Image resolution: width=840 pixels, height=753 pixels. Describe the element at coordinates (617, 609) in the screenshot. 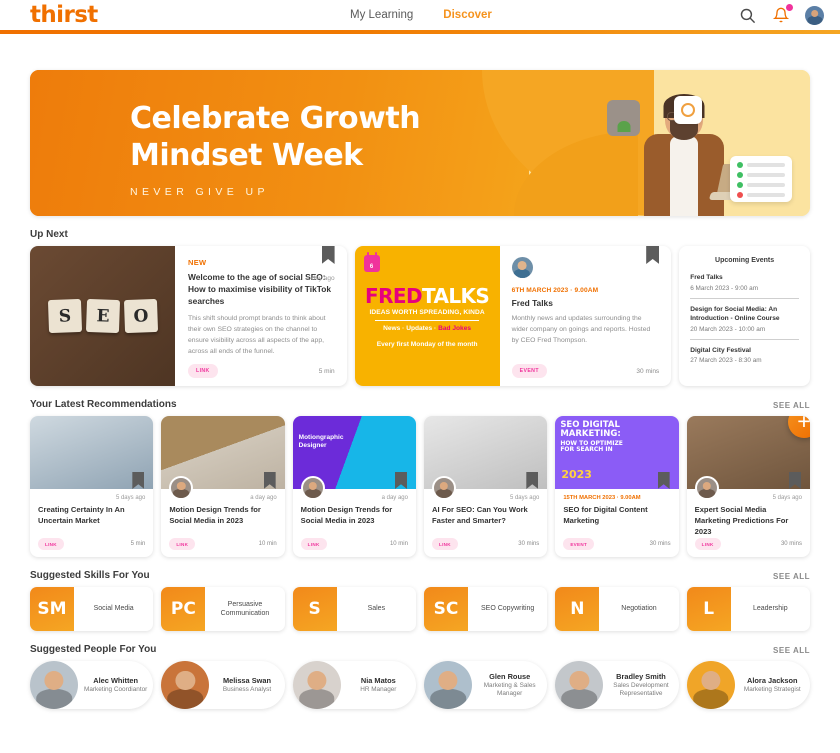

I see `skill-card: N Negotiation` at that location.